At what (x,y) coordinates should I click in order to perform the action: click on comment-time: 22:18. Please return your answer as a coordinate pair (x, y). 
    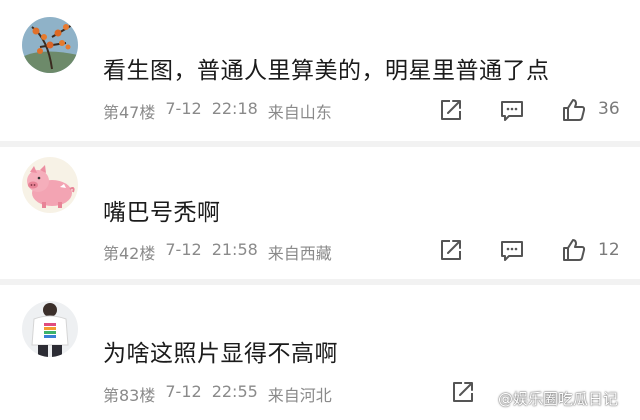
    Looking at the image, I should click on (234, 108).